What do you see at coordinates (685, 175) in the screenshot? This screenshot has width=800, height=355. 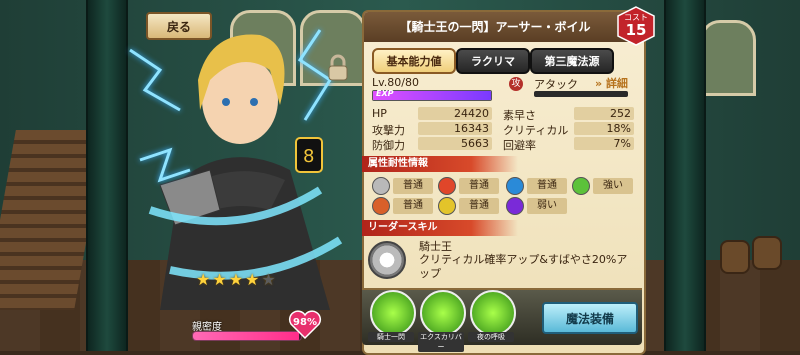 I see `pillar` at bounding box center [685, 175].